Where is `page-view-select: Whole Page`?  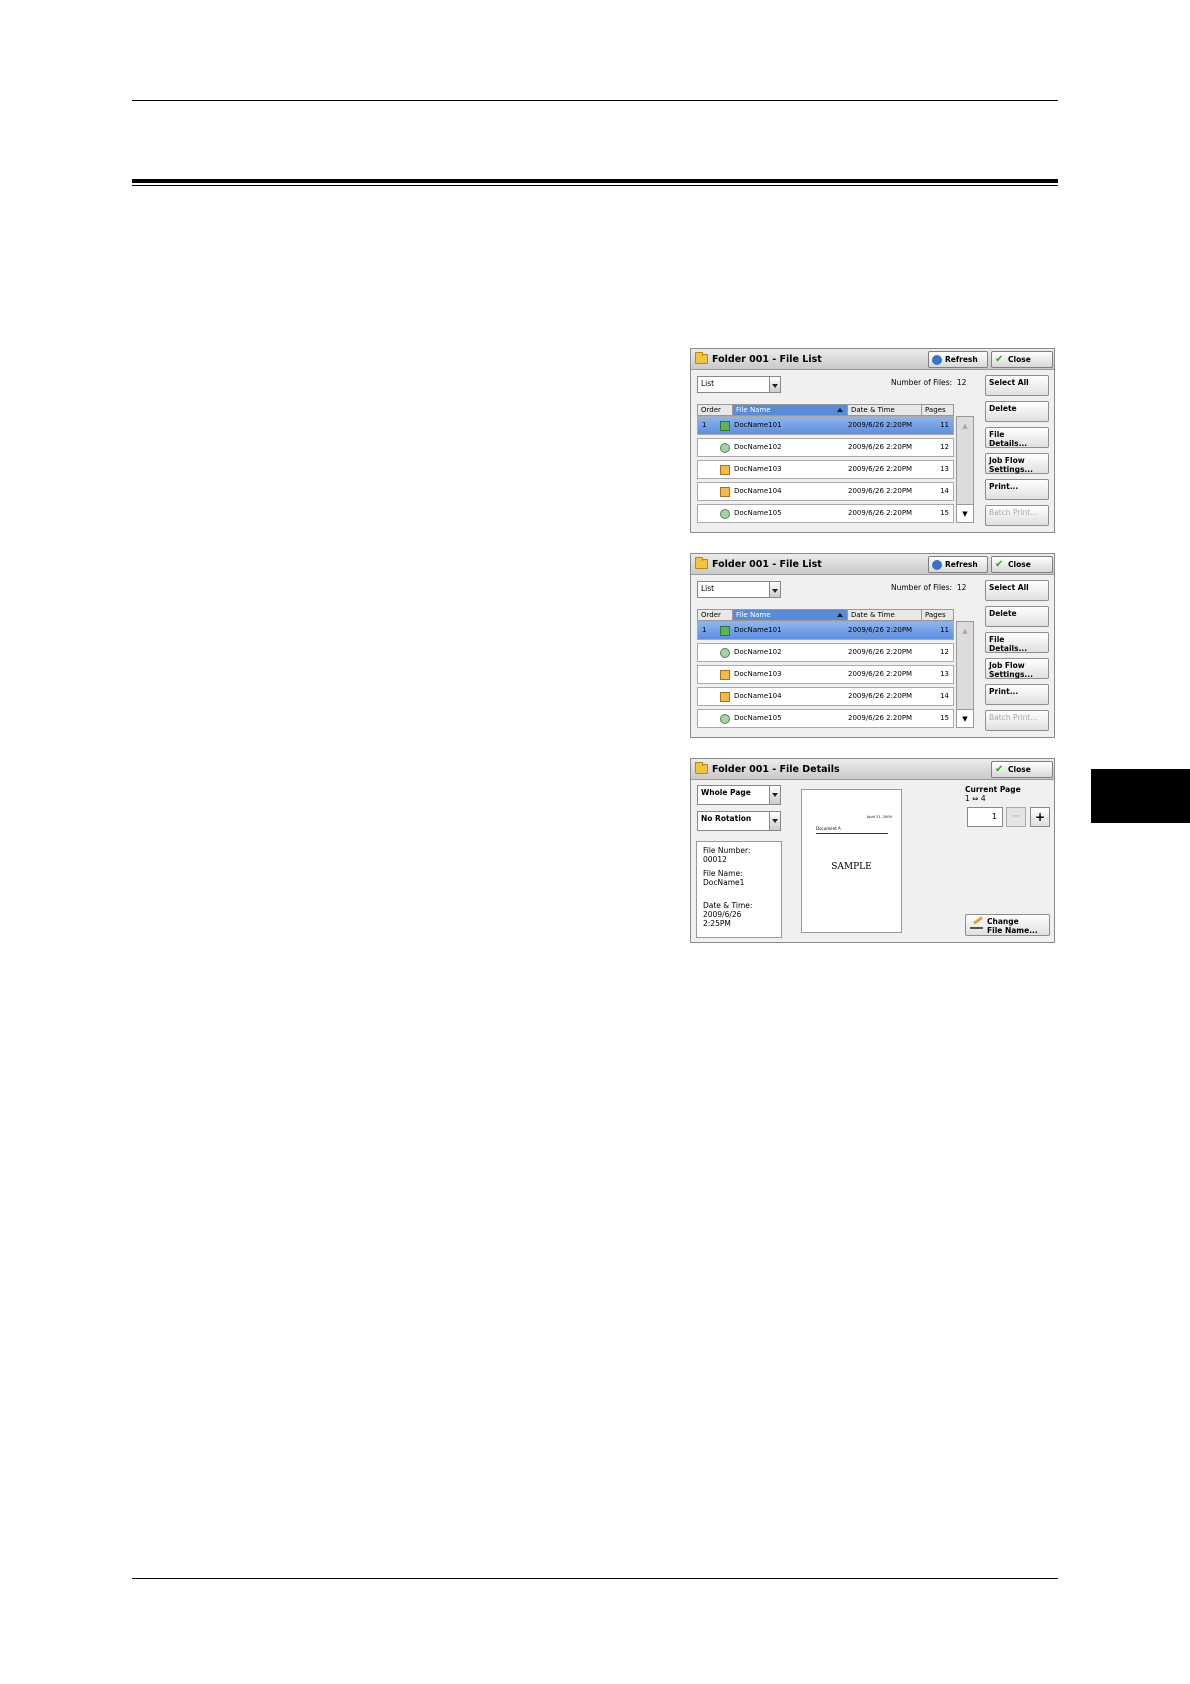 page-view-select: Whole Page is located at coordinates (739, 795).